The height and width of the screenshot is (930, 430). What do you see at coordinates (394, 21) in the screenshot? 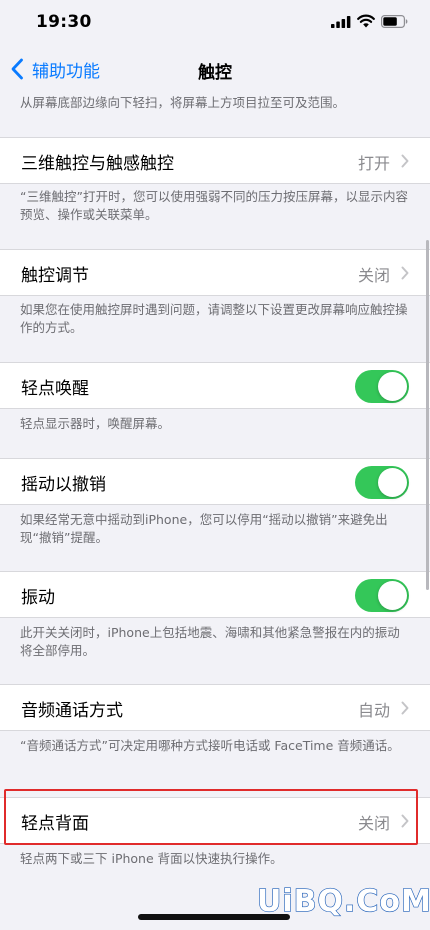
I see `battery-icon` at bounding box center [394, 21].